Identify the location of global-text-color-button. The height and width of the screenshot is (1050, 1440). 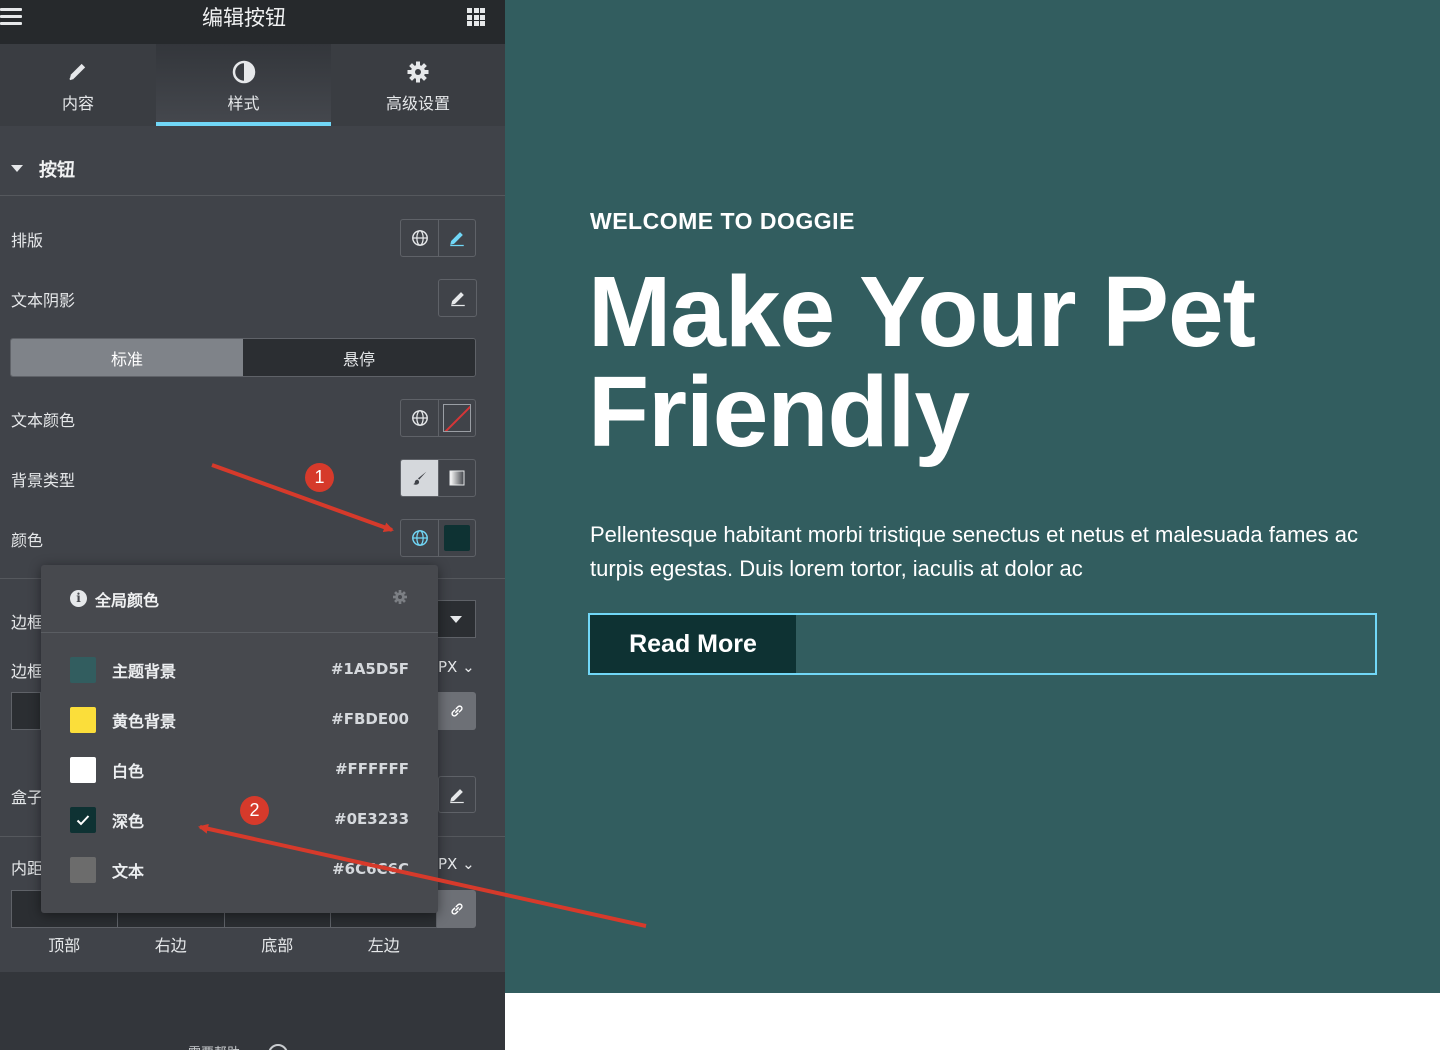
(419, 418).